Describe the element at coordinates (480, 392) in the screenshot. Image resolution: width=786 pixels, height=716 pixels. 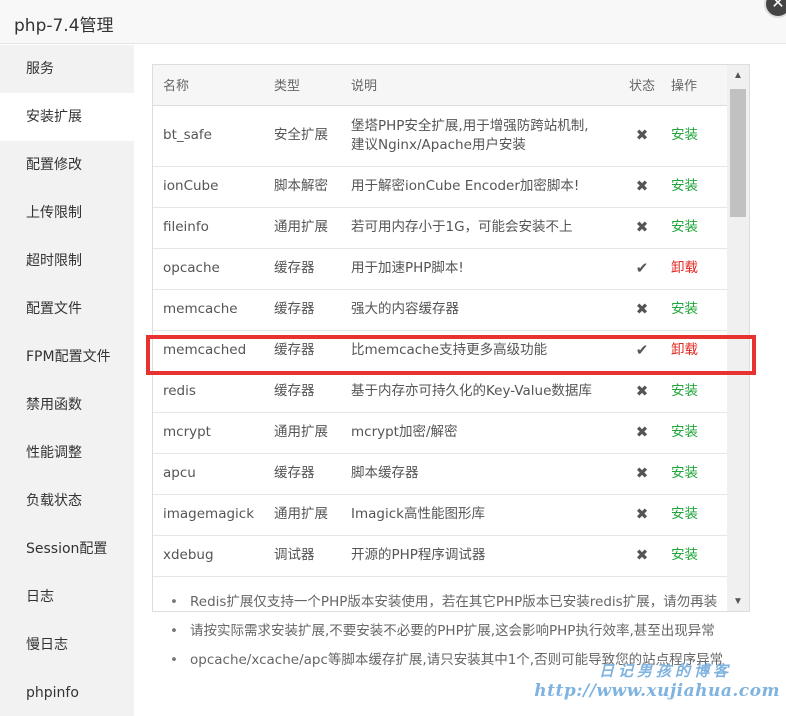
I see `cell-description: 基于内存亦可持久化的Key-Value数据库` at that location.